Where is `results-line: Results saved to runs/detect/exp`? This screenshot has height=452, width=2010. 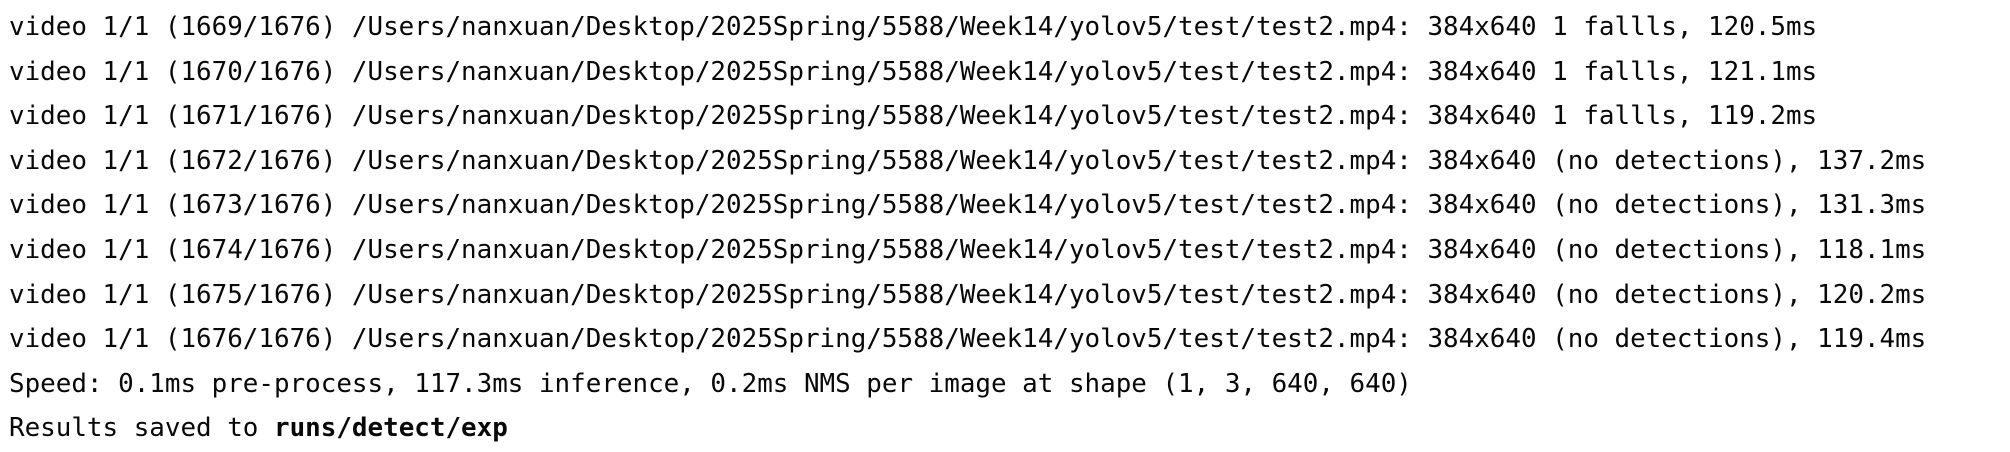
results-line: Results saved to runs/detect/exp is located at coordinates (1009, 428).